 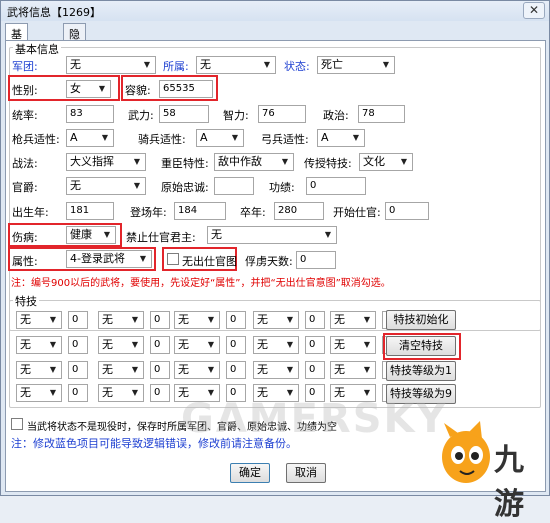 I want to click on politics-input: 78, so click(x=381, y=114).